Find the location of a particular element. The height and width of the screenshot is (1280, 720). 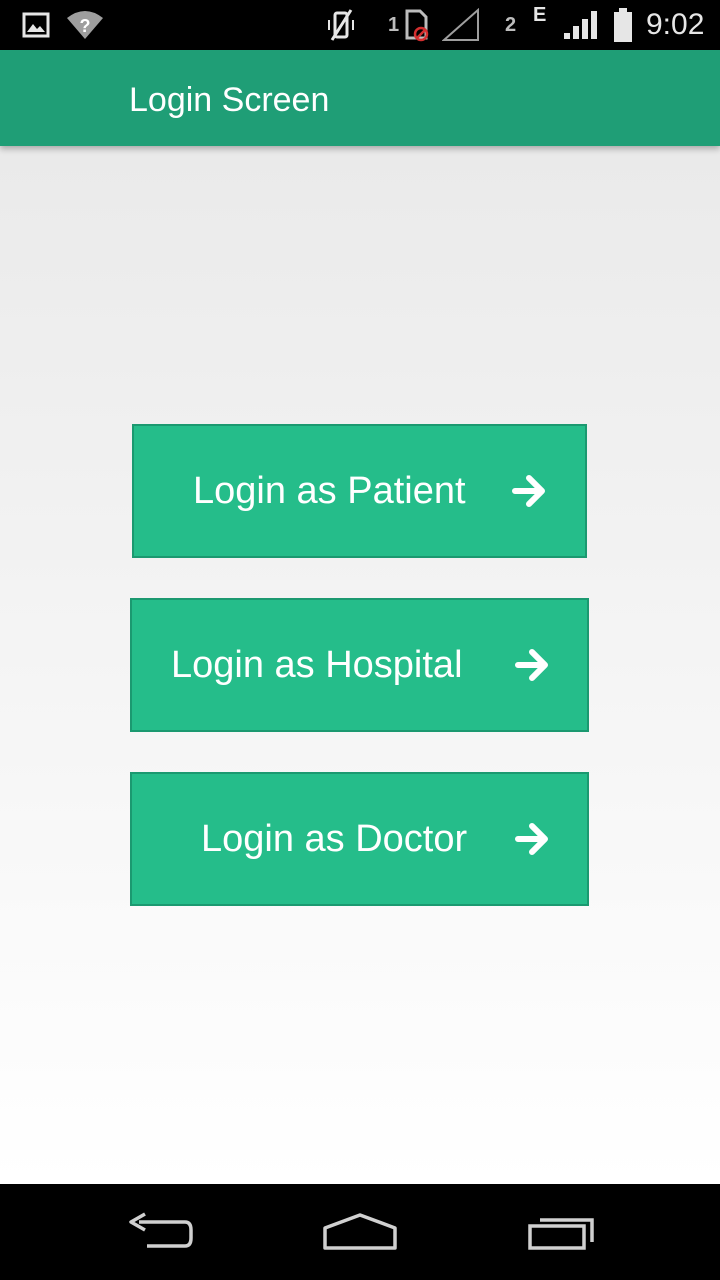

home-icon is located at coordinates (360, 1232).